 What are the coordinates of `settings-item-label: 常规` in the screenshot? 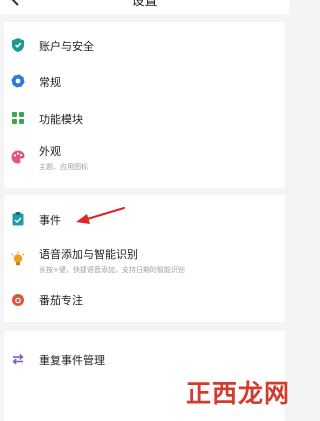 It's located at (50, 82).